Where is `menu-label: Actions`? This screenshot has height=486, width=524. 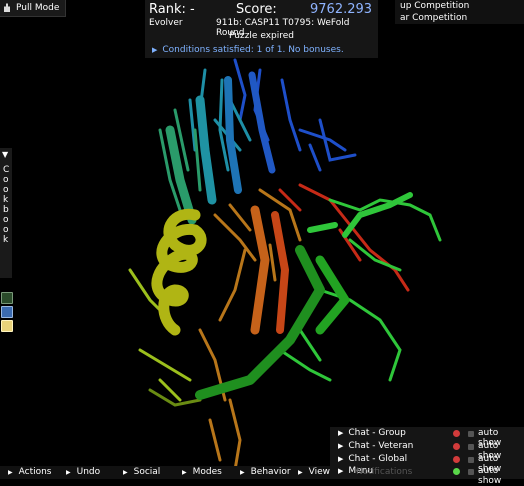
menu-label: Actions is located at coordinates (35, 472).